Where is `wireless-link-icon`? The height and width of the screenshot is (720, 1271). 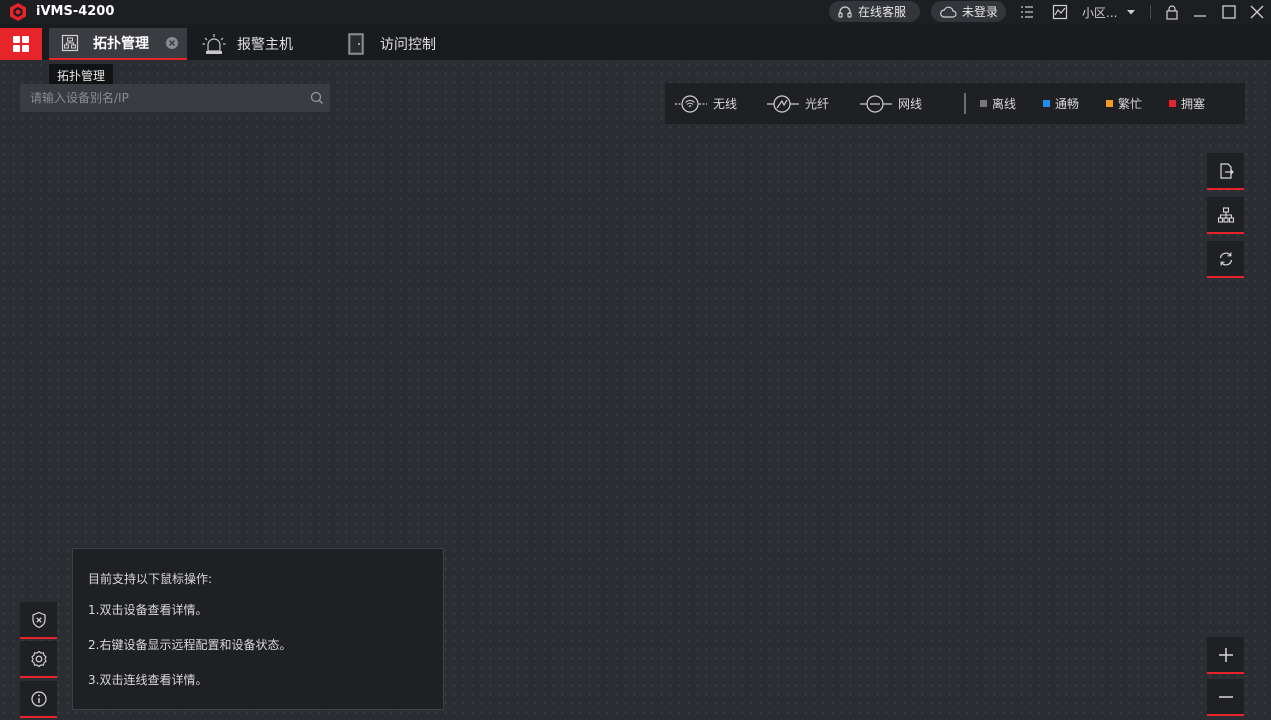 wireless-link-icon is located at coordinates (691, 103).